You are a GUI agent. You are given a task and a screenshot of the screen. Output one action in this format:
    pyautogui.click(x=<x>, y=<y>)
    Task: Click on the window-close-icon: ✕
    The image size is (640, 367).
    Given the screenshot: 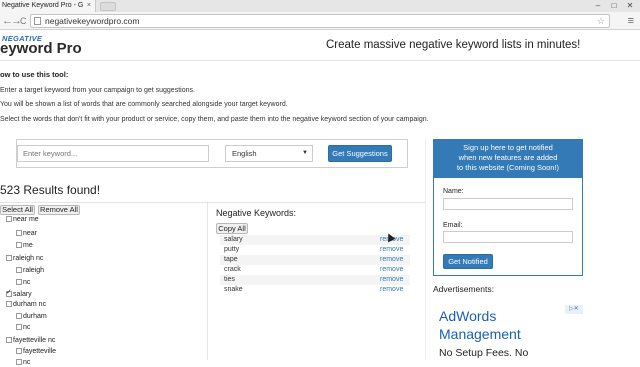 What is the action you would take?
    pyautogui.click(x=630, y=6)
    